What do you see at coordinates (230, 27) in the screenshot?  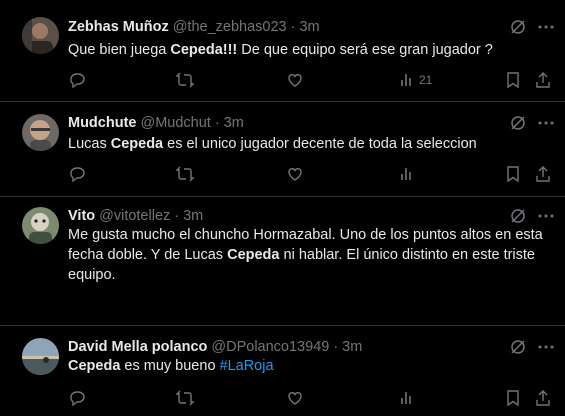 I see `user-handle: @the_zebhas023` at bounding box center [230, 27].